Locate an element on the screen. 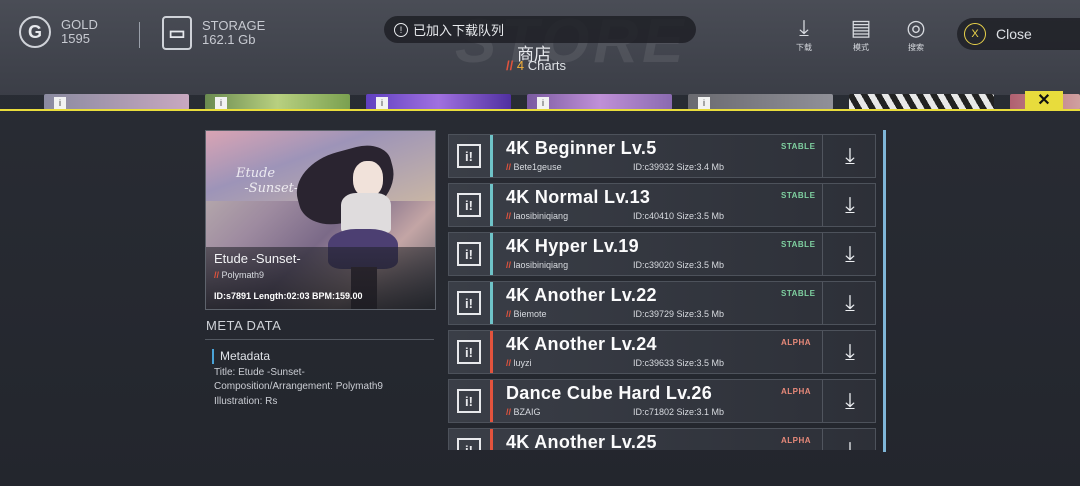 This screenshot has height=486, width=1080. accent-line is located at coordinates (540, 110).